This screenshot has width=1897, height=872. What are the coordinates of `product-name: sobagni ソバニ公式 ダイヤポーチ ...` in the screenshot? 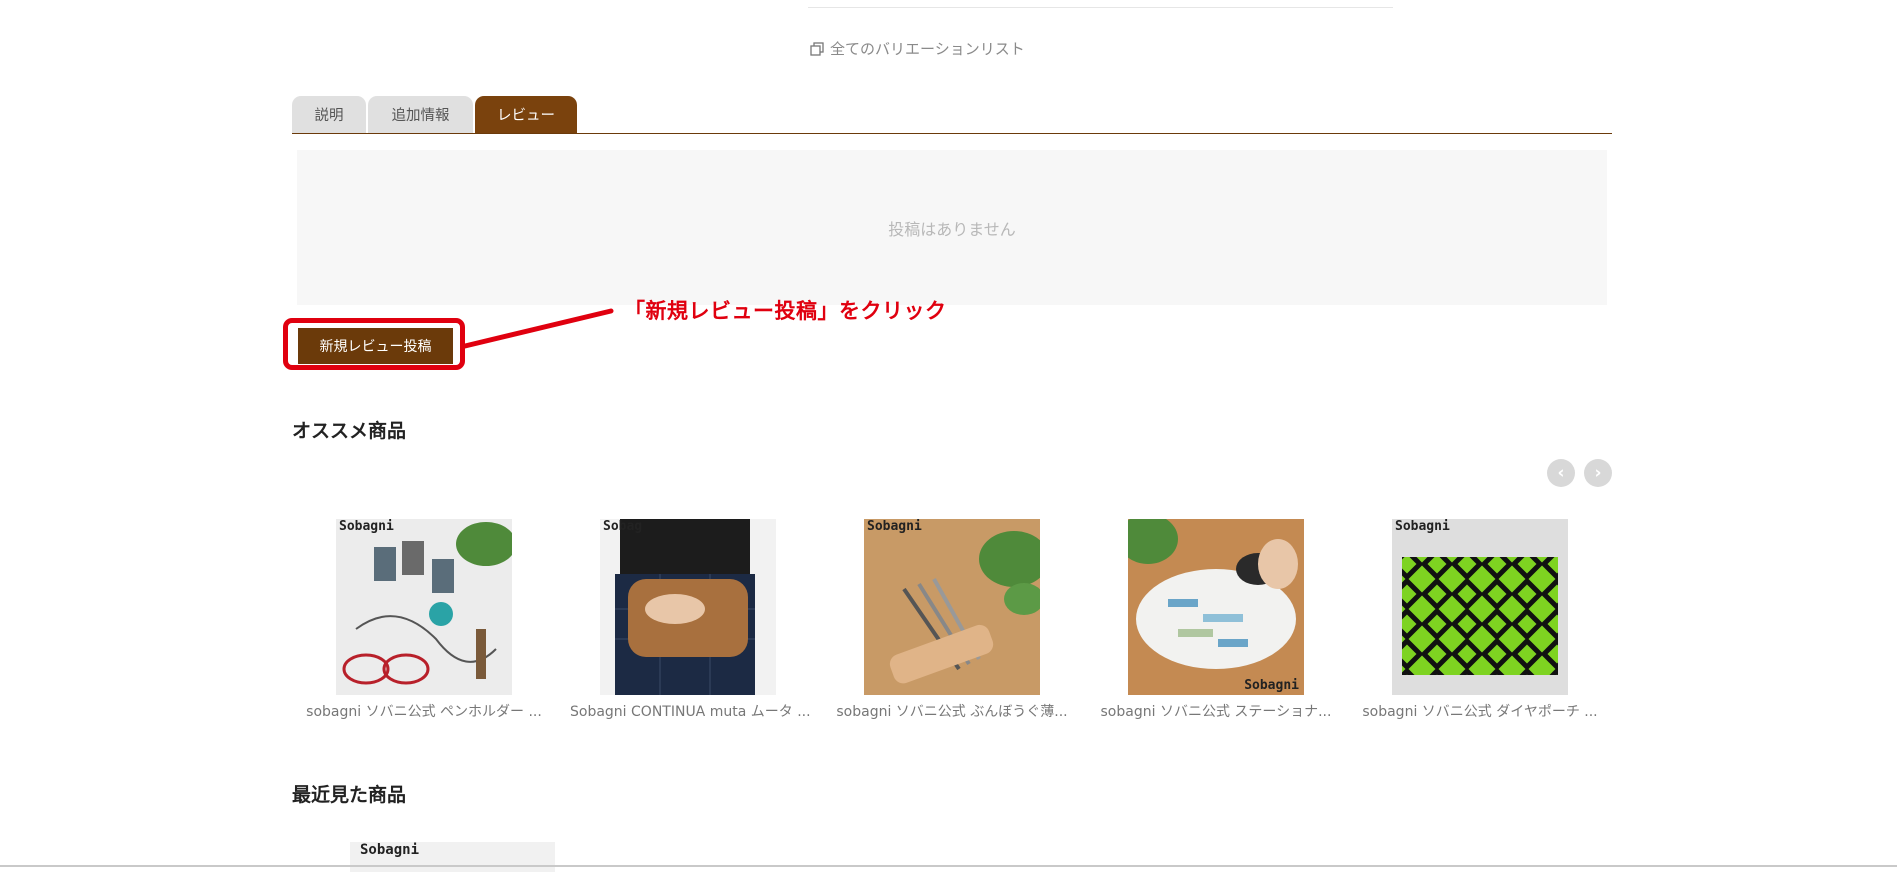 It's located at (1480, 711).